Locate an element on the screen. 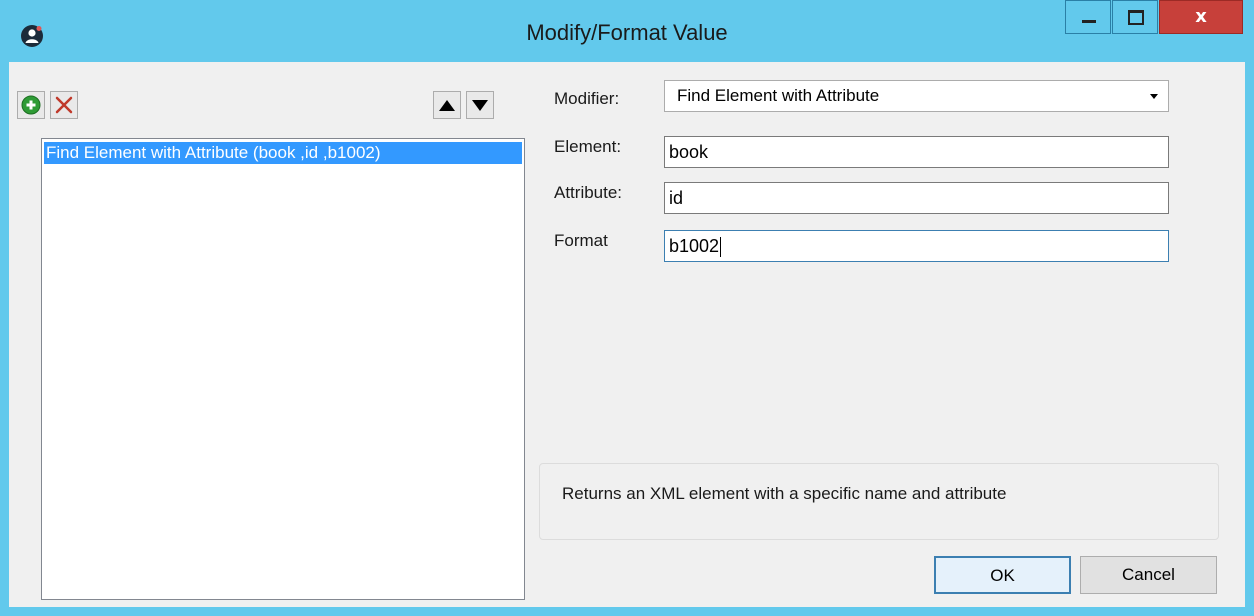 The image size is (1254, 616). move-down-button is located at coordinates (480, 105).